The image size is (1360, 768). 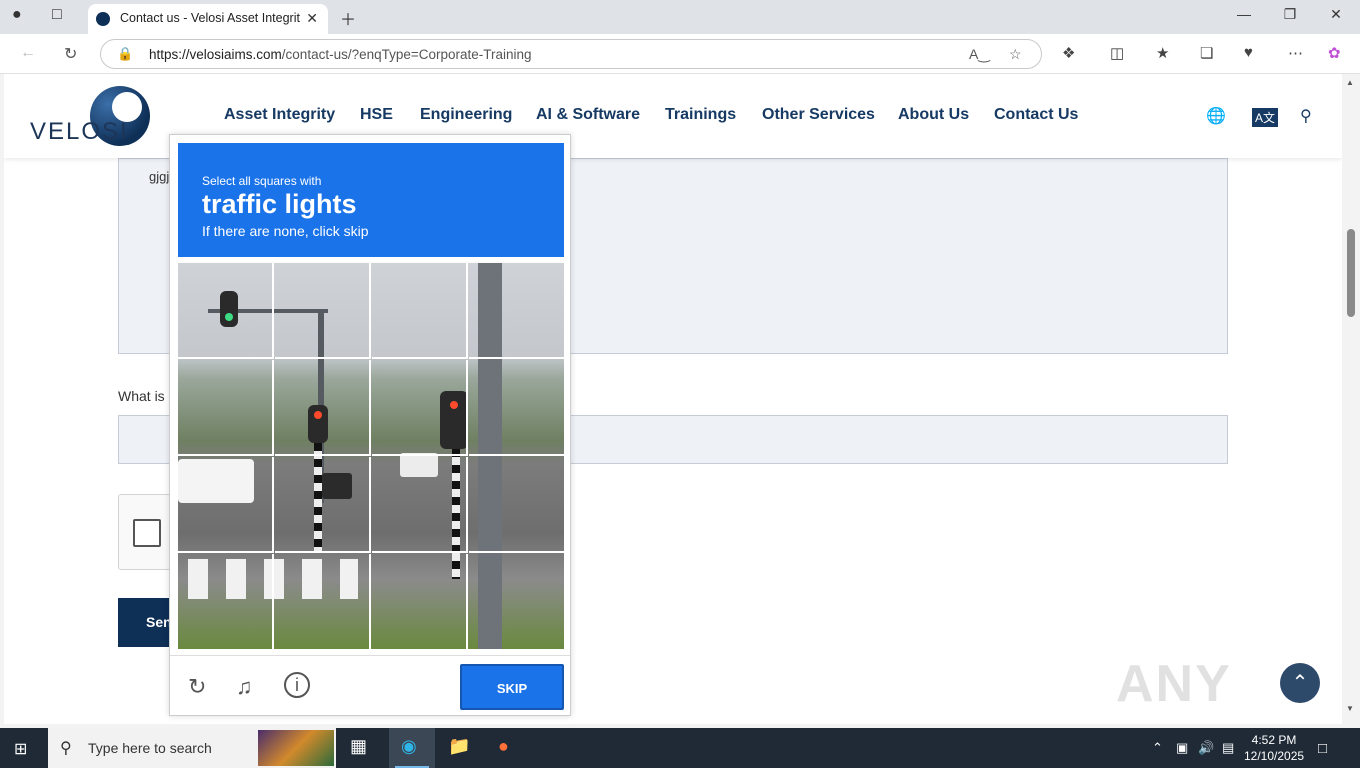 What do you see at coordinates (1117, 53) in the screenshot?
I see `split-screen-icon: ◫` at bounding box center [1117, 53].